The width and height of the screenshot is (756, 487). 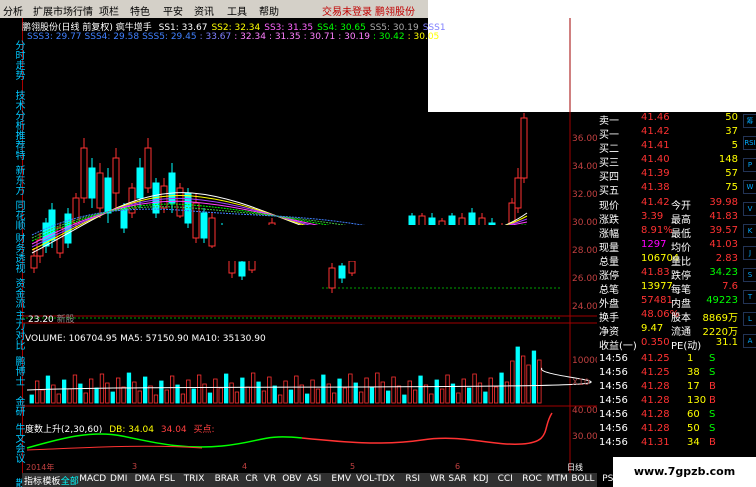 What do you see at coordinates (437, 479) in the screenshot?
I see `indicator-tab: WR` at bounding box center [437, 479].